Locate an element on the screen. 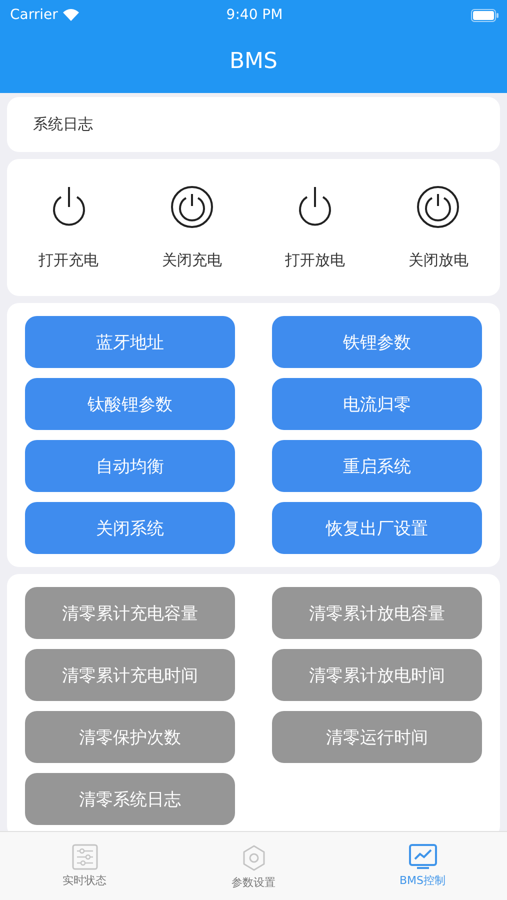 The image size is (507, 900). command-button: 重启系统 is located at coordinates (377, 466).